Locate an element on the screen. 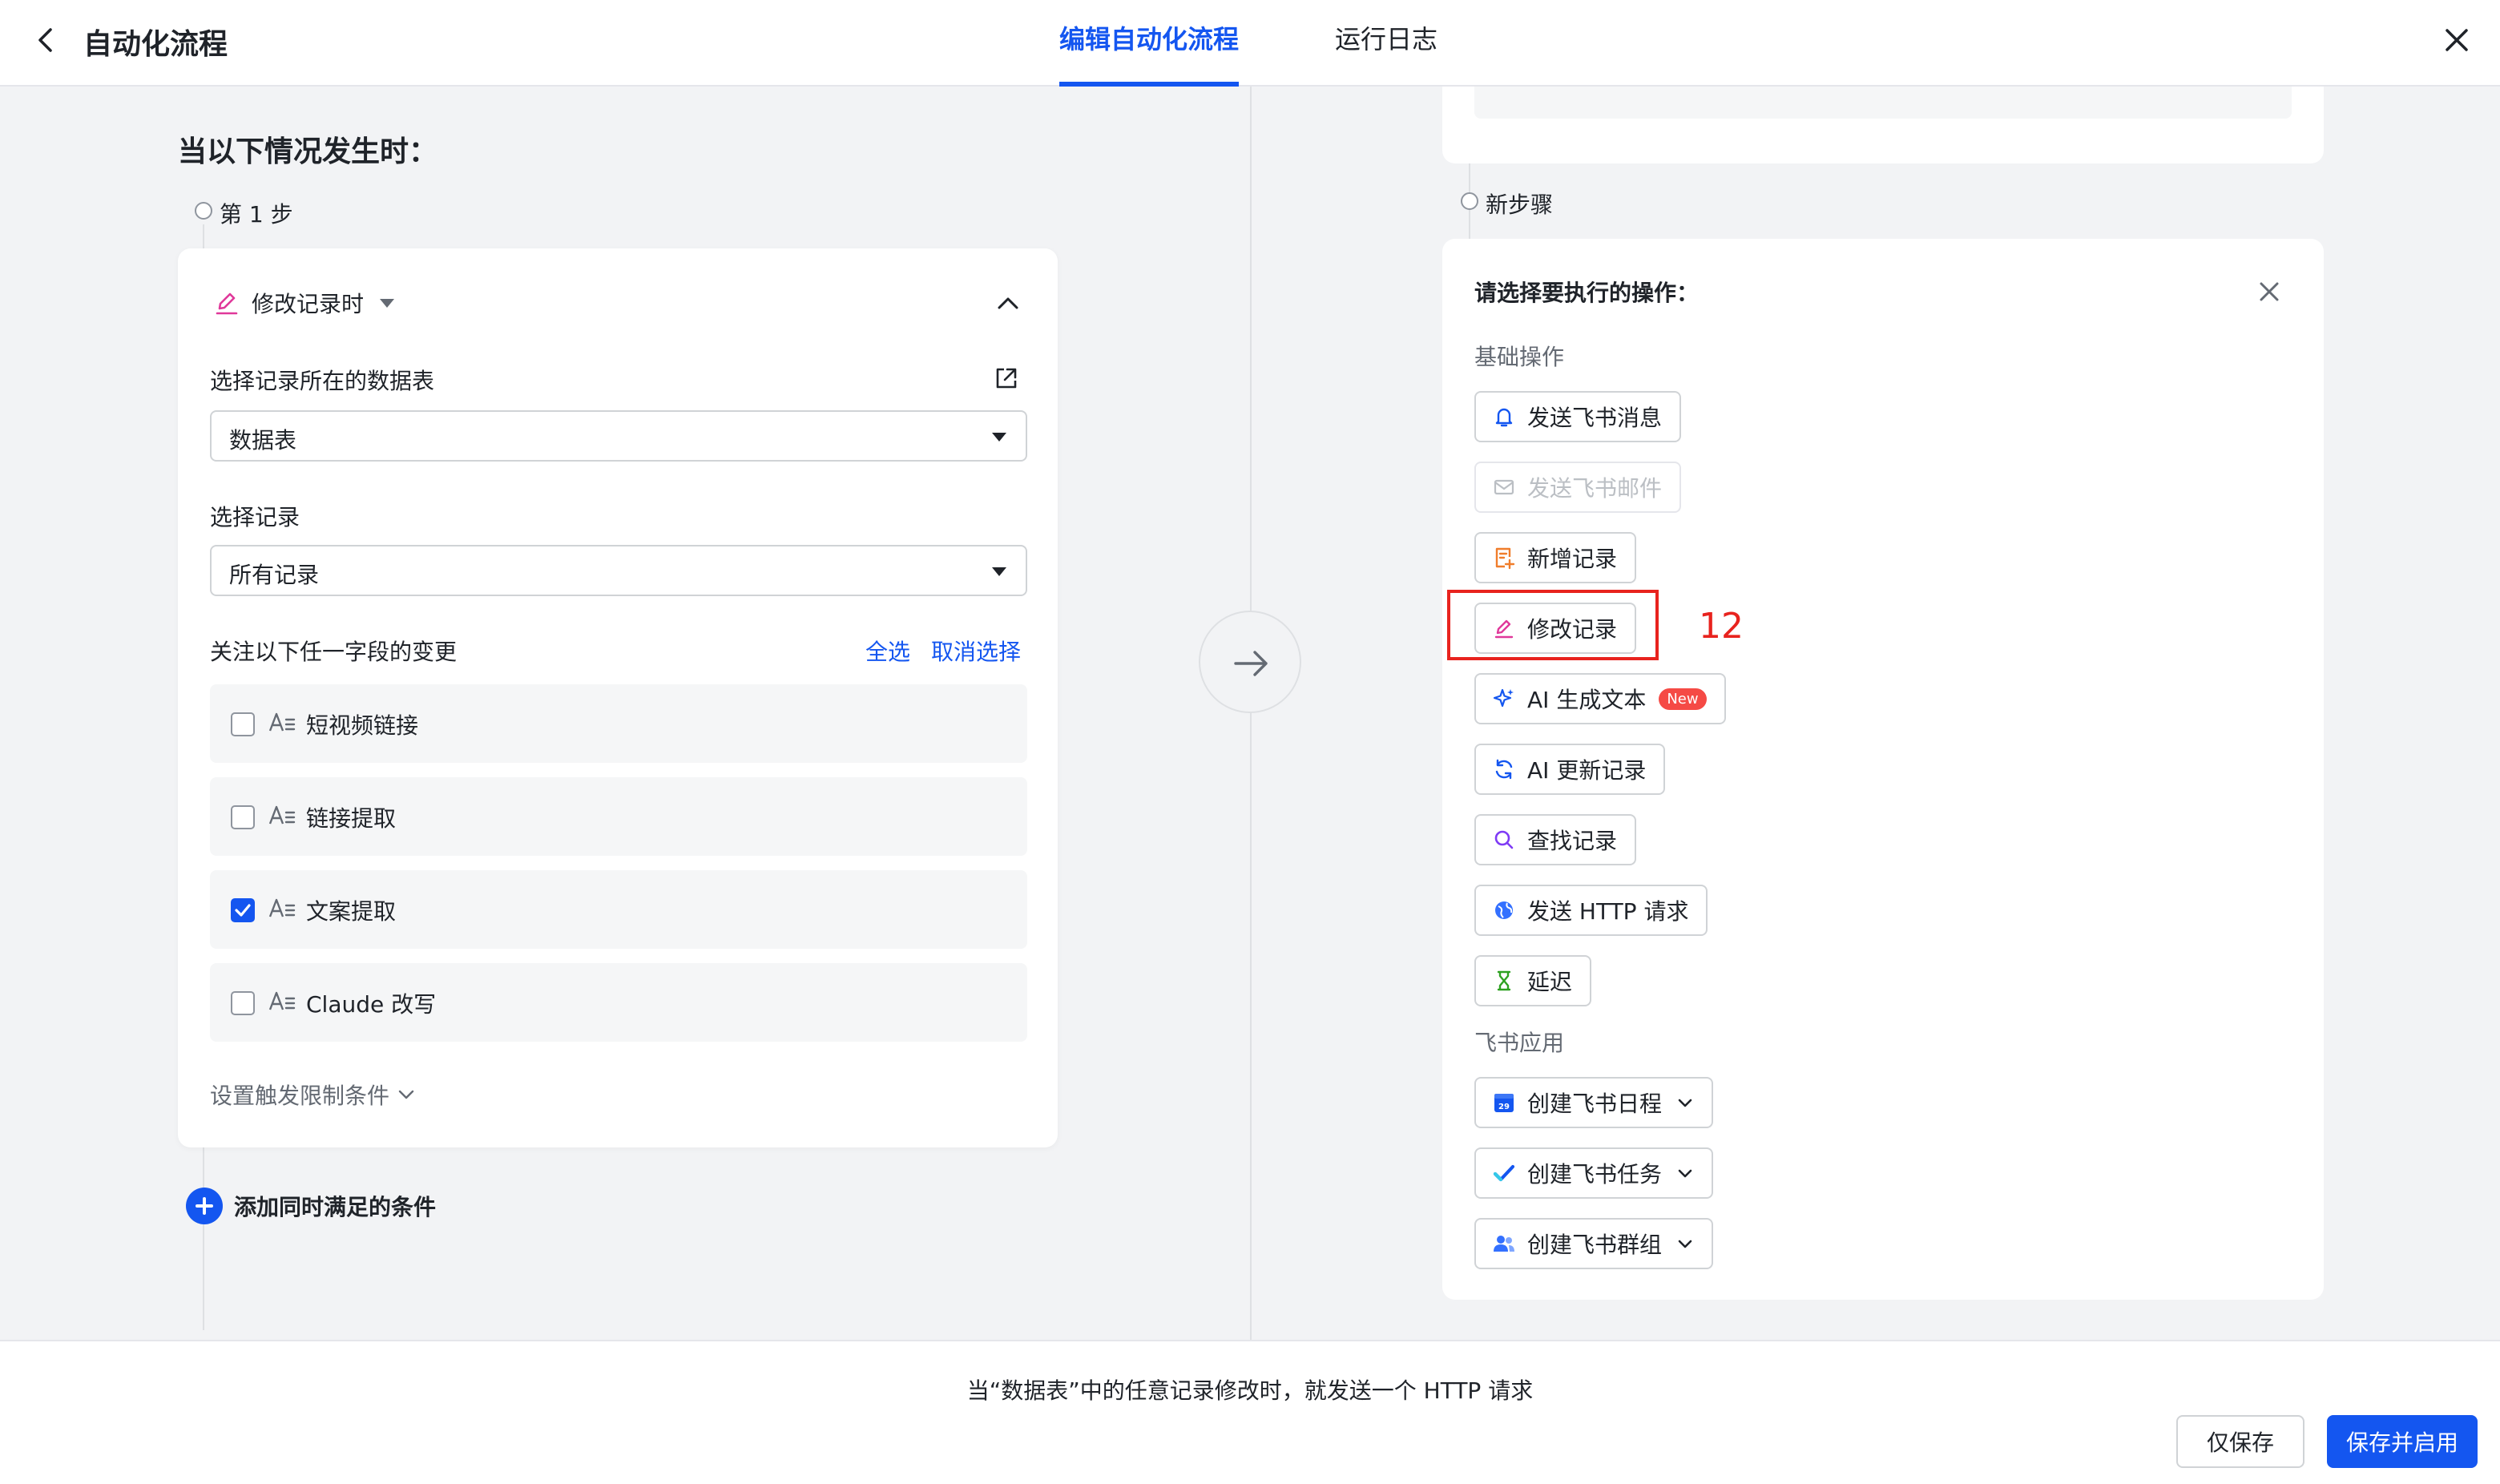  bell-icon is located at coordinates (1504, 418).